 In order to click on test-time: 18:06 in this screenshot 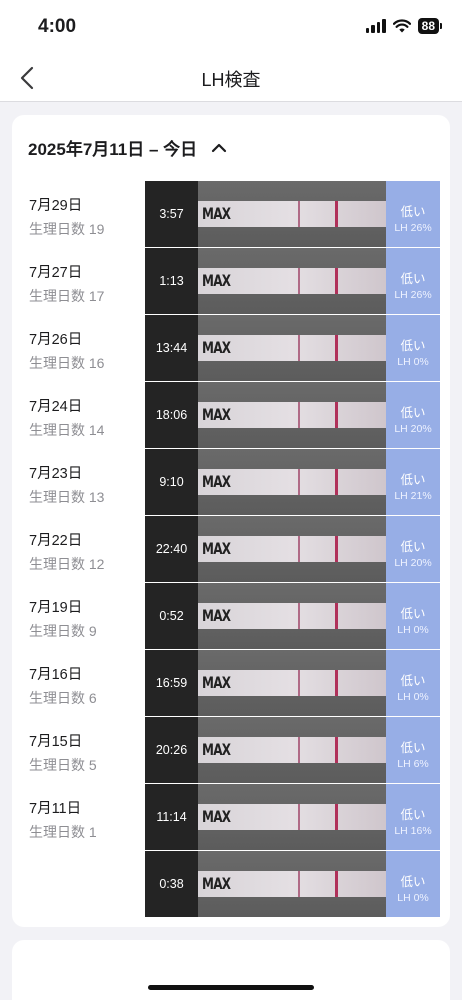, I will do `click(171, 415)`.